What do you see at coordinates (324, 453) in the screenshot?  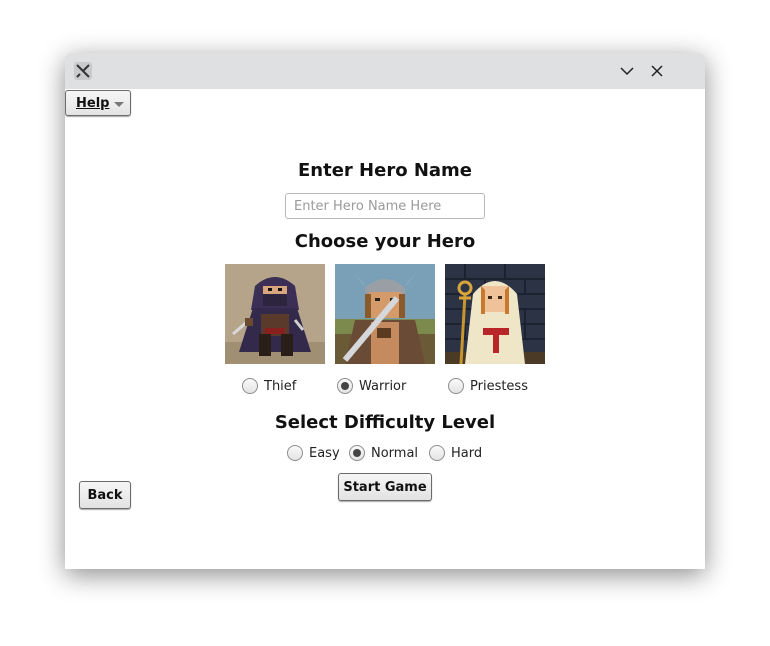 I see `difficulty-radio-label: Easy` at bounding box center [324, 453].